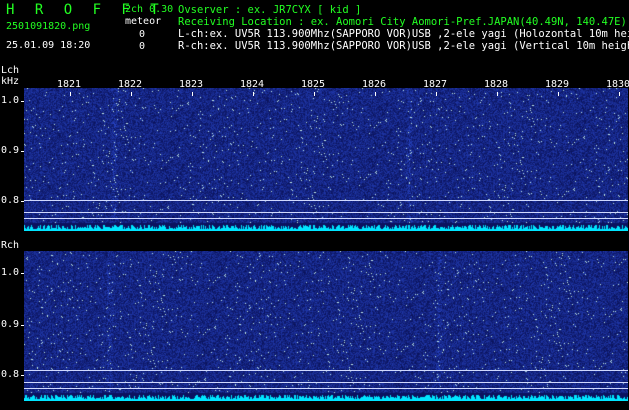 The height and width of the screenshot is (410, 629). I want to click on lch-channel-label: Lch, so click(10, 70).